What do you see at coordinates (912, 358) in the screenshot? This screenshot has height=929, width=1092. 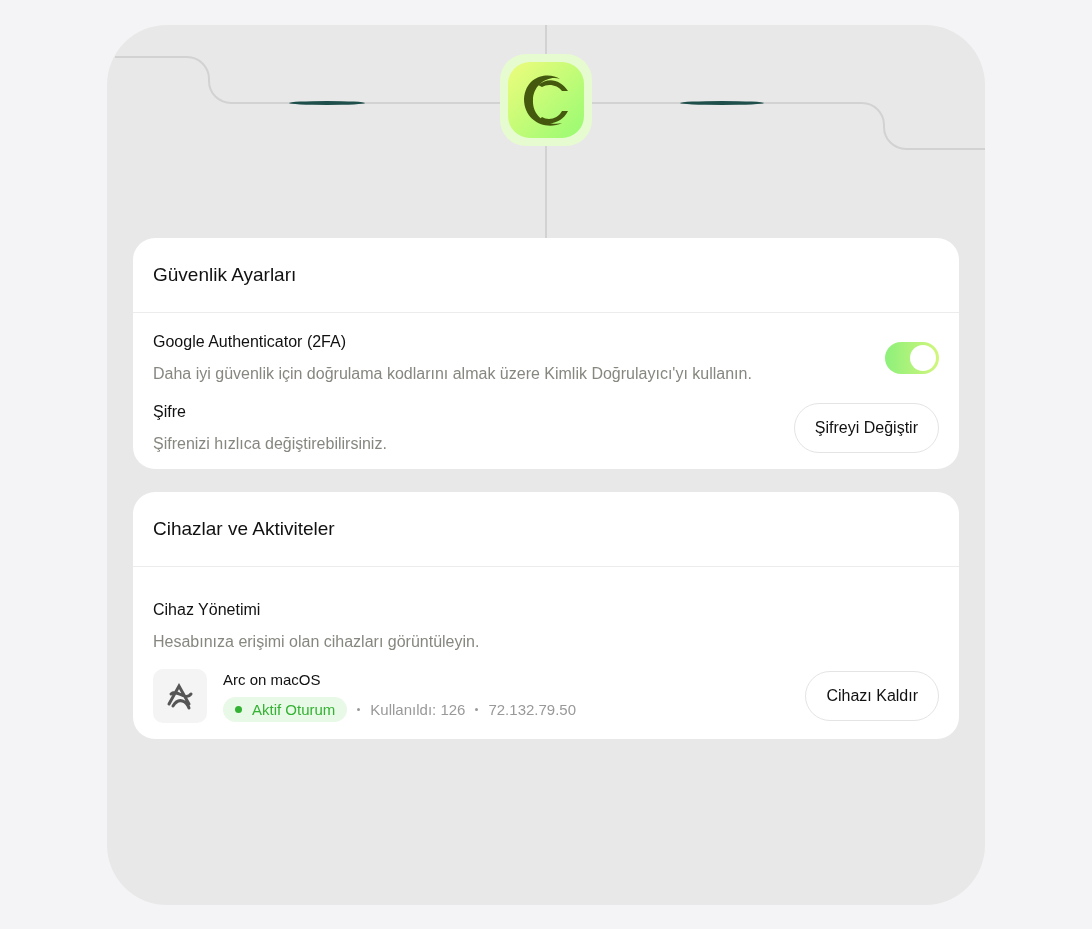 I see `toggle-switch` at bounding box center [912, 358].